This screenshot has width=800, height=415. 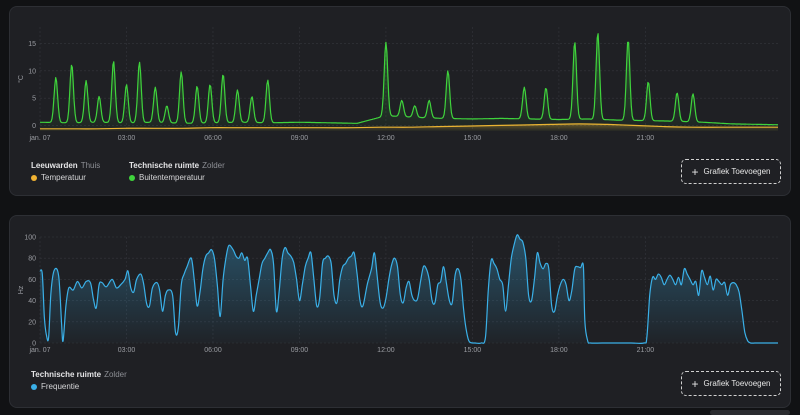 I want to click on legend-room: Thuis, so click(x=90, y=165).